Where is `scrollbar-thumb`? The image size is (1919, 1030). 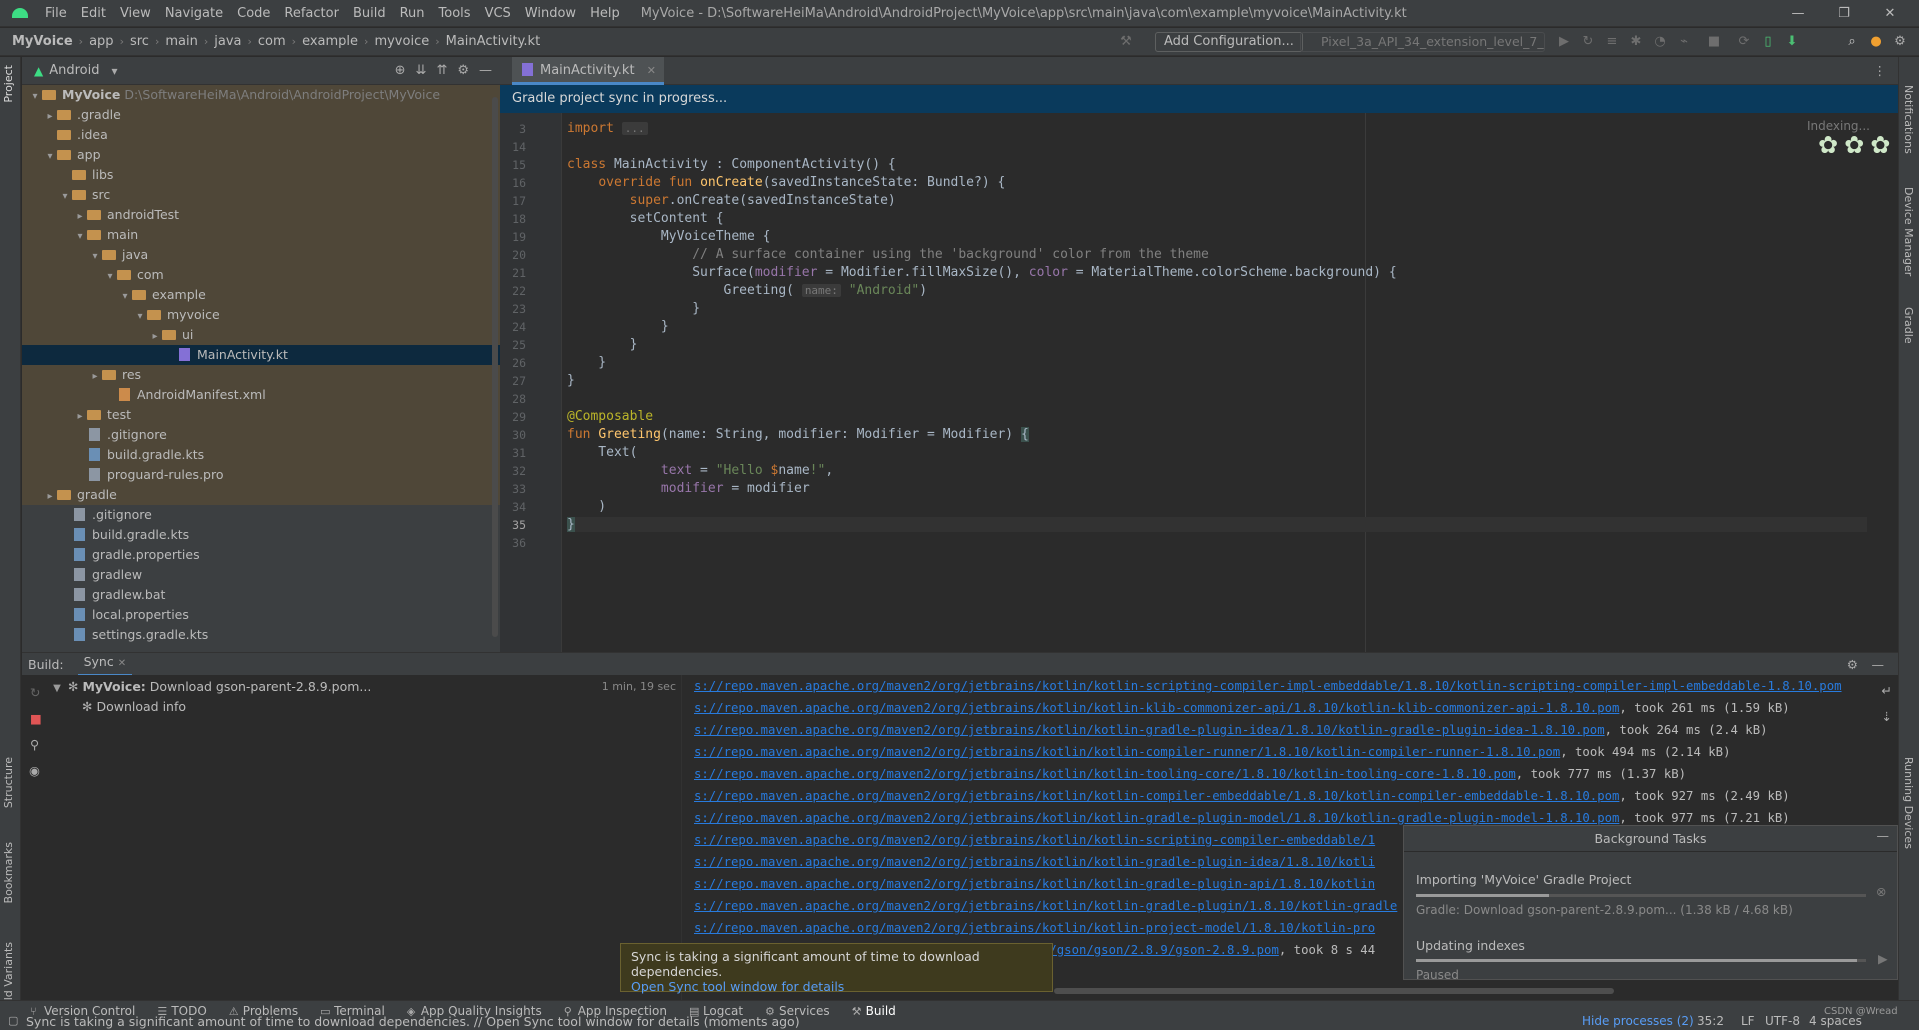
scrollbar-thumb is located at coordinates (1334, 991).